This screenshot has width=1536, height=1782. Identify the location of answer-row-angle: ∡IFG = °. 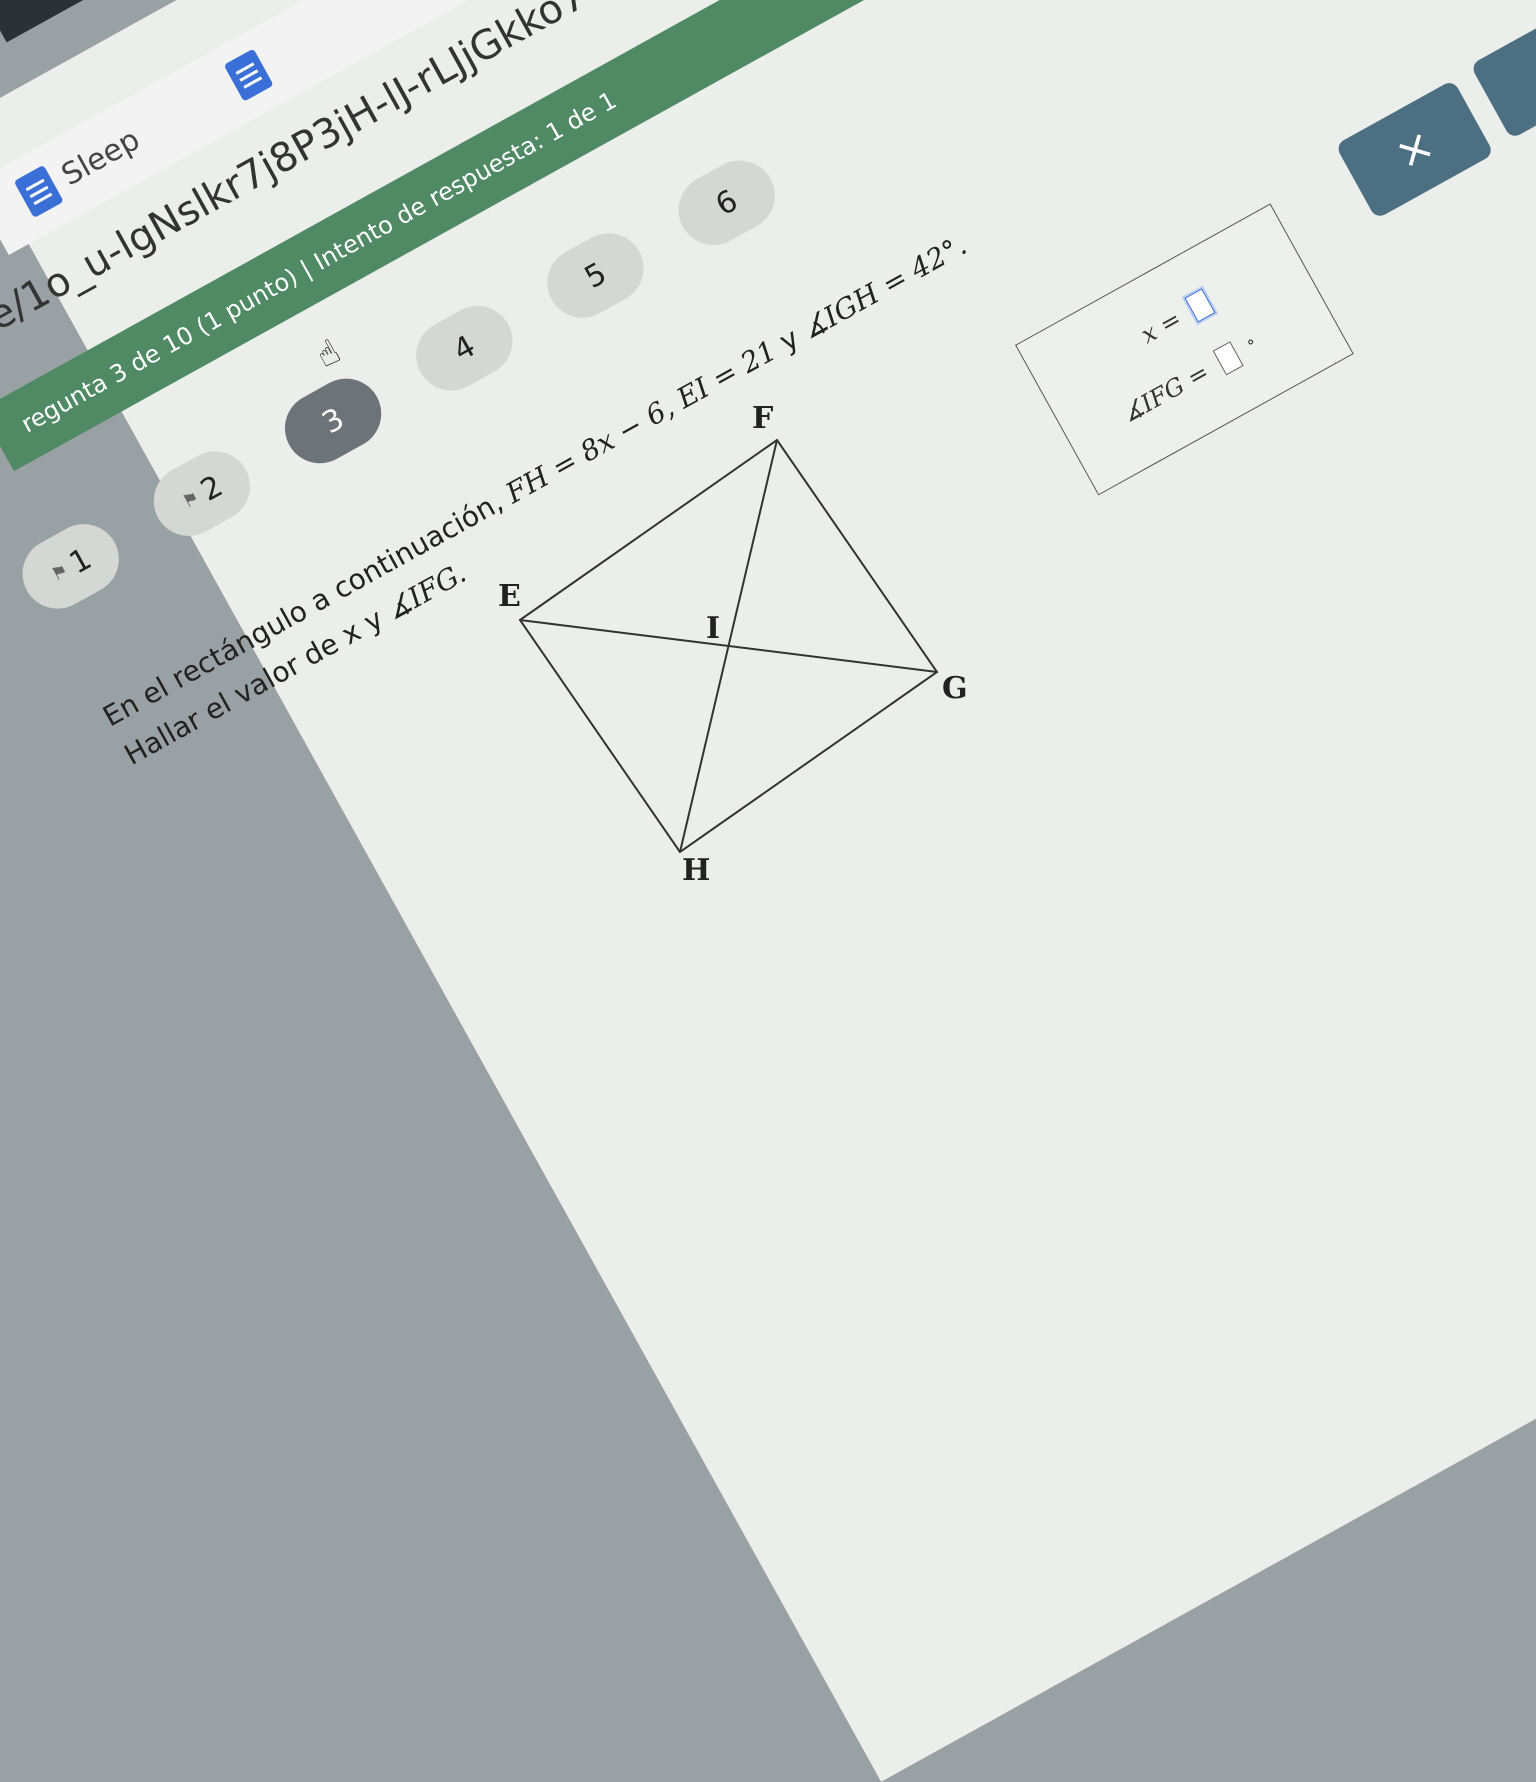
(1189, 380).